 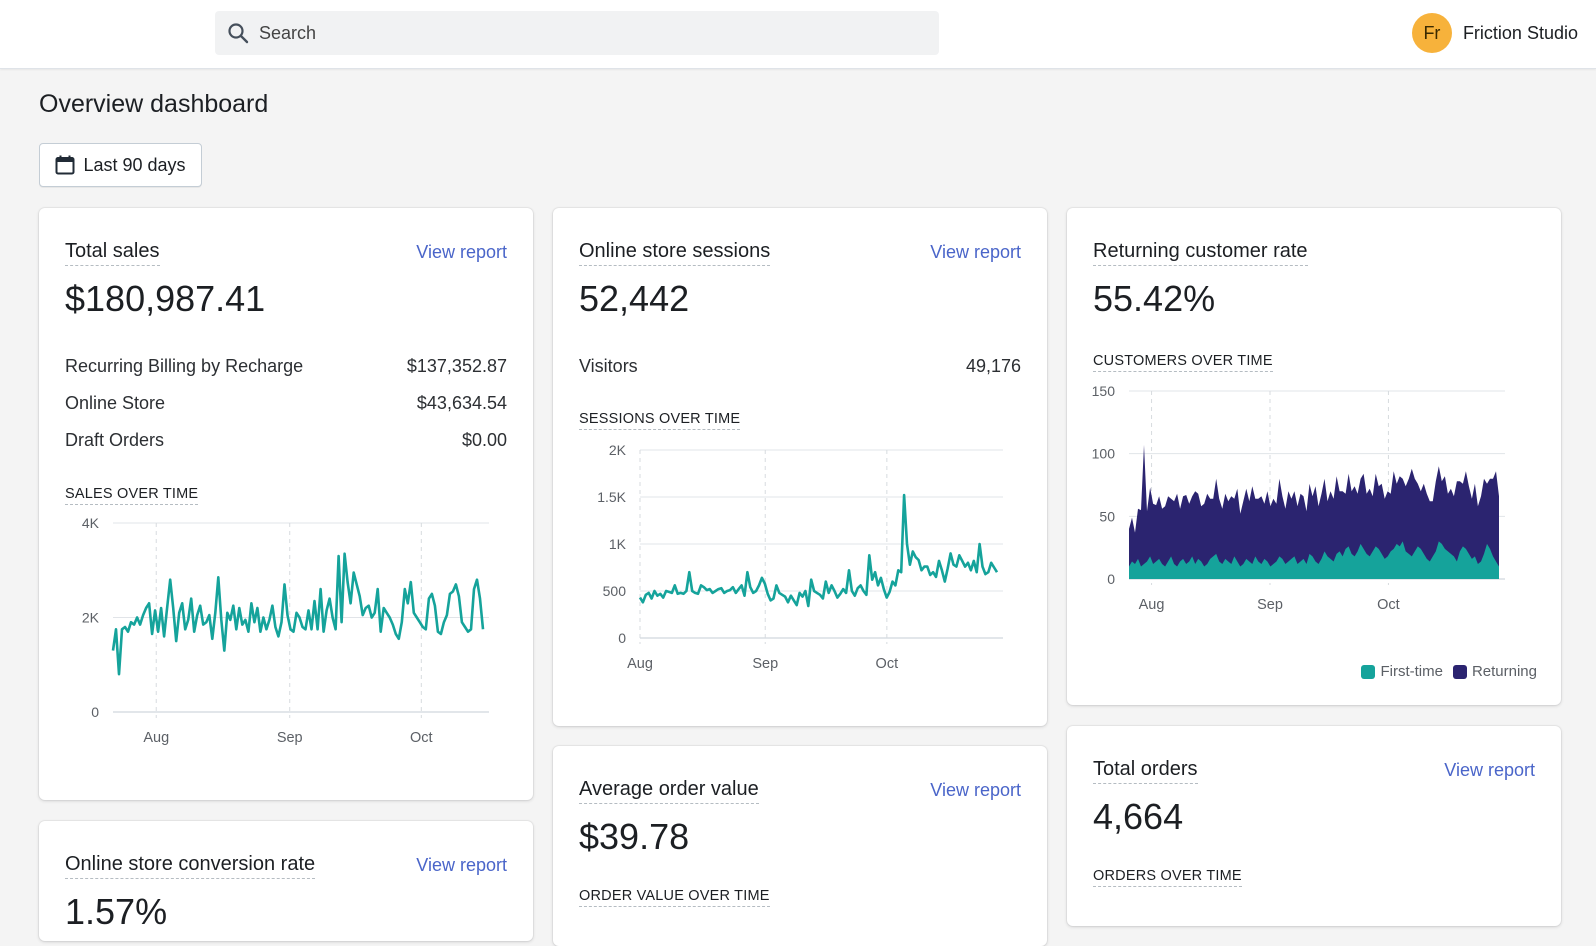 What do you see at coordinates (993, 366) in the screenshot?
I see `breakdown-value: 49,176` at bounding box center [993, 366].